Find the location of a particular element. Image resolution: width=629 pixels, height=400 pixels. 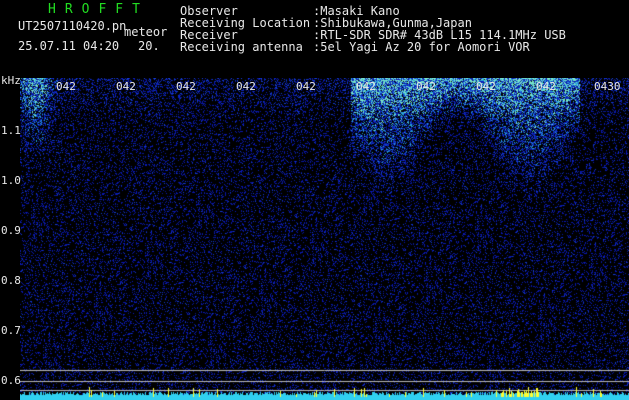

y-label-0-7: 0.7 is located at coordinates (11, 330).